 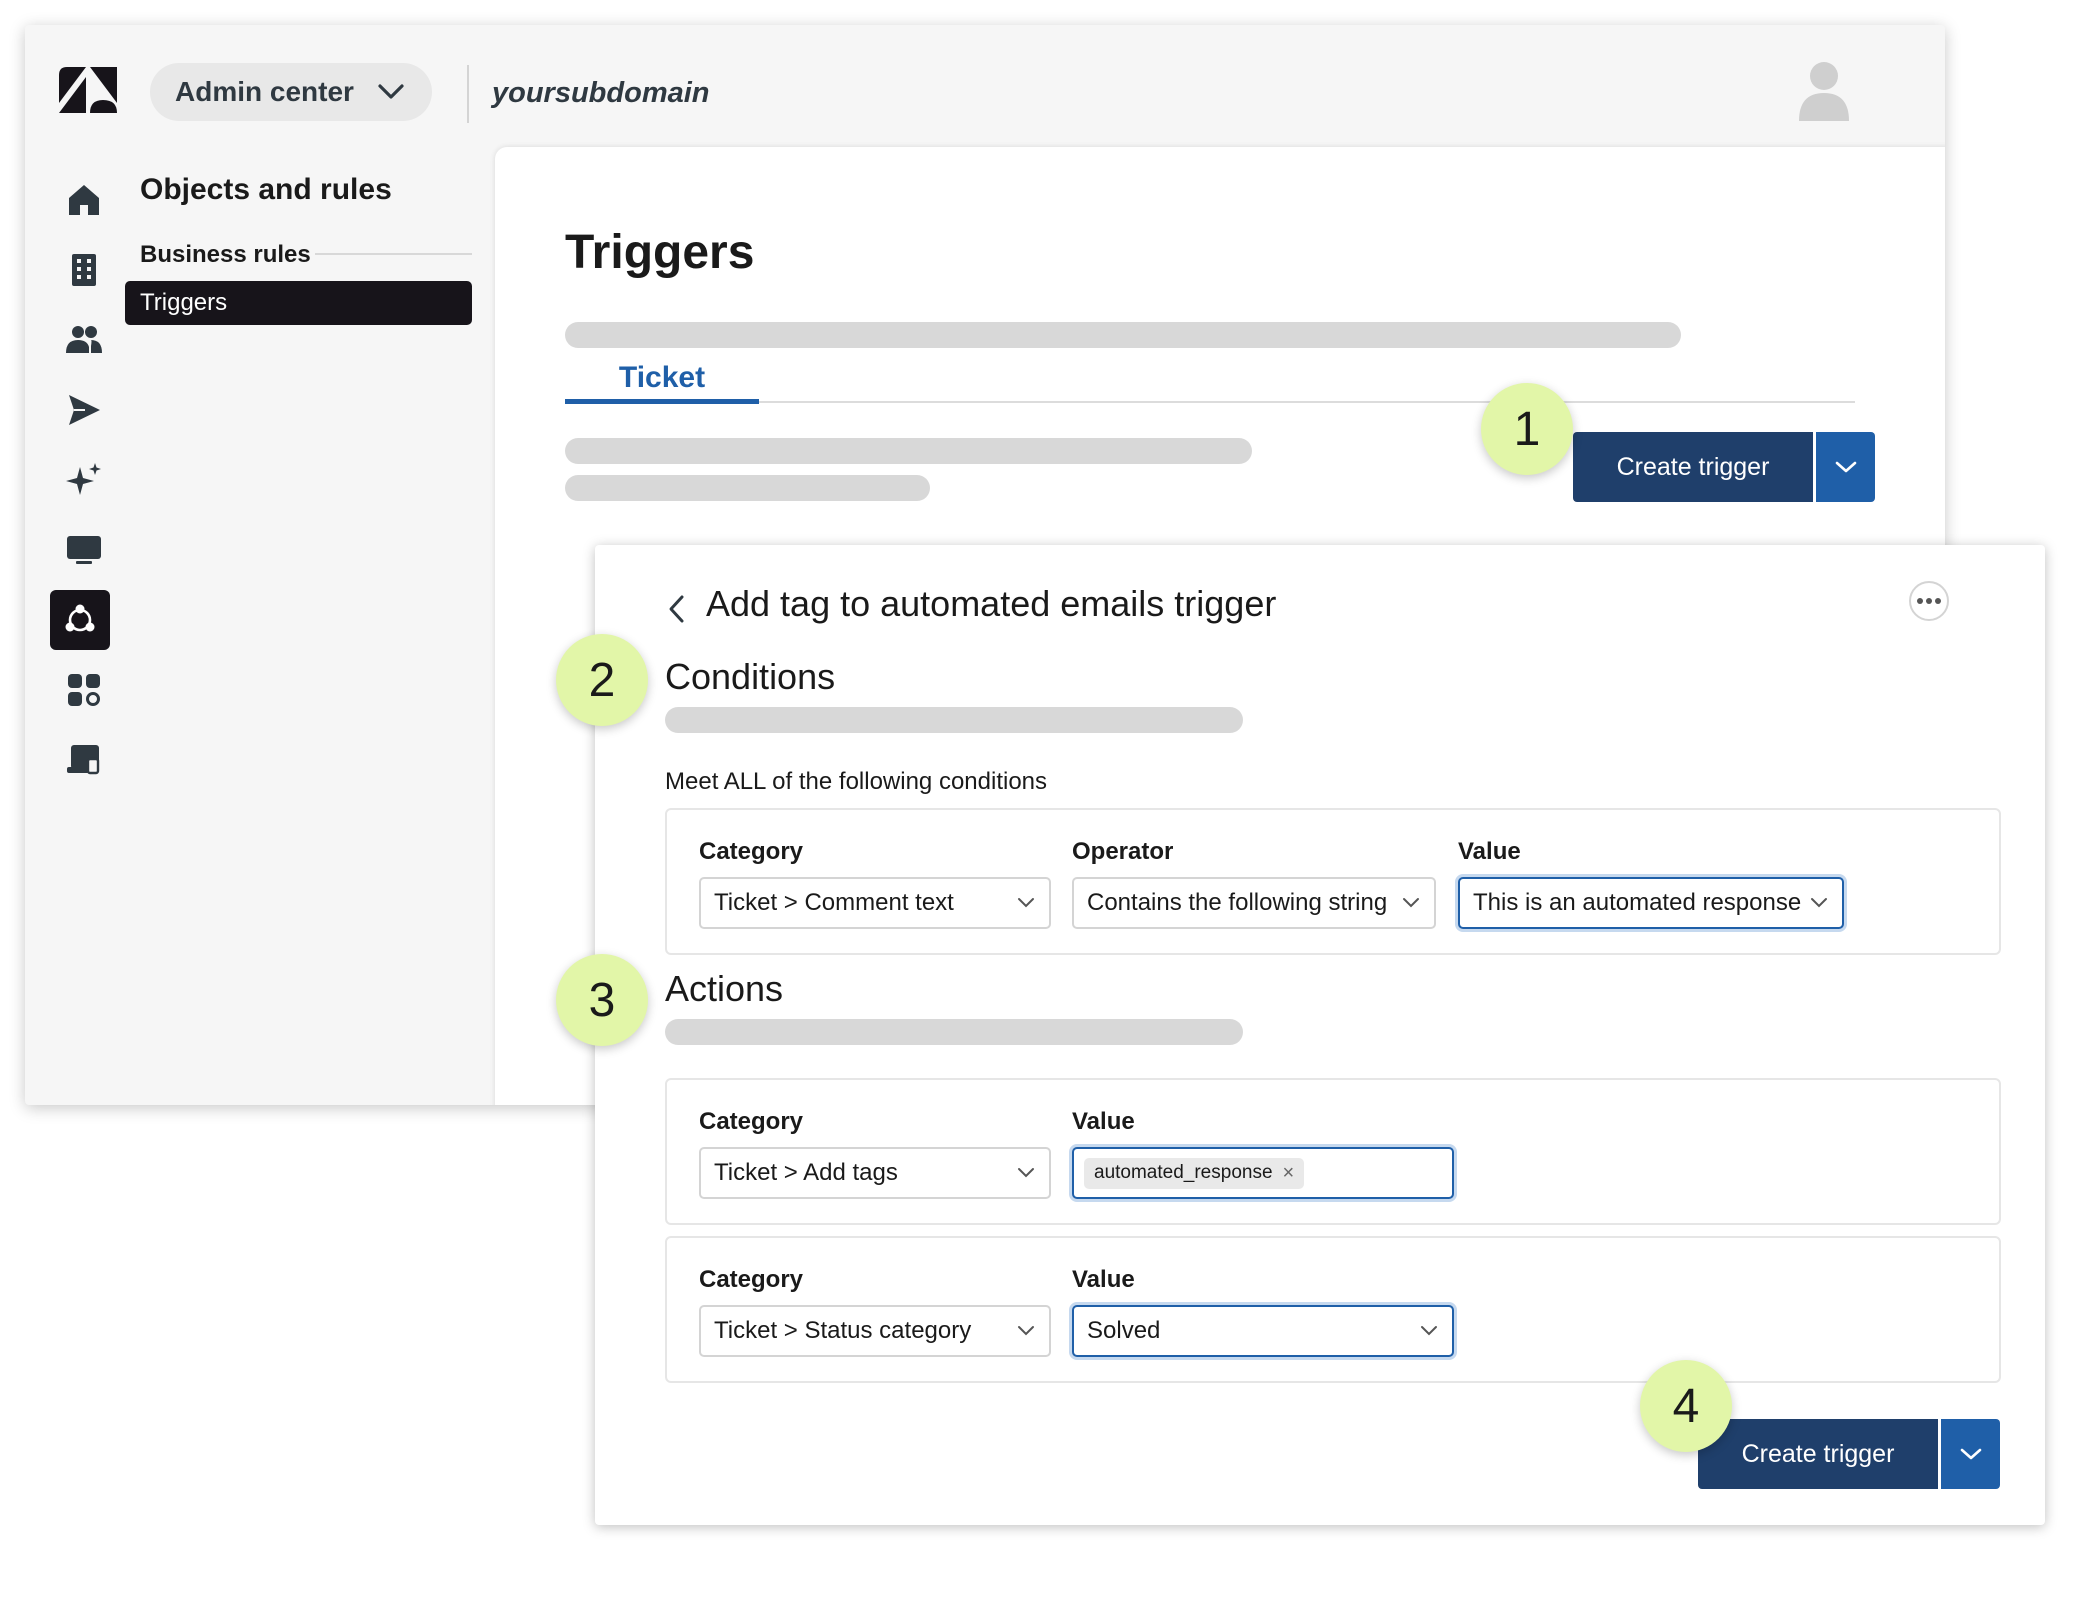 What do you see at coordinates (806, 1172) in the screenshot?
I see `action-category-value: Ticket > Add tags` at bounding box center [806, 1172].